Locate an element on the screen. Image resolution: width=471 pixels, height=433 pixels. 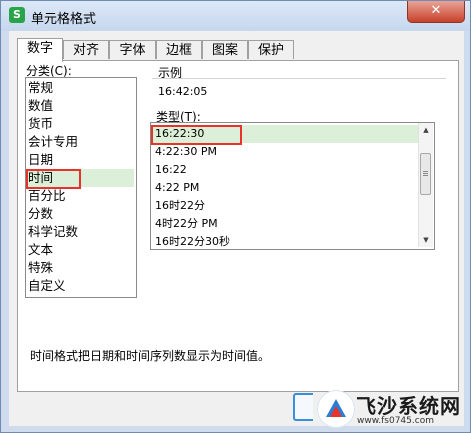
ok-button is located at coordinates (303, 407).